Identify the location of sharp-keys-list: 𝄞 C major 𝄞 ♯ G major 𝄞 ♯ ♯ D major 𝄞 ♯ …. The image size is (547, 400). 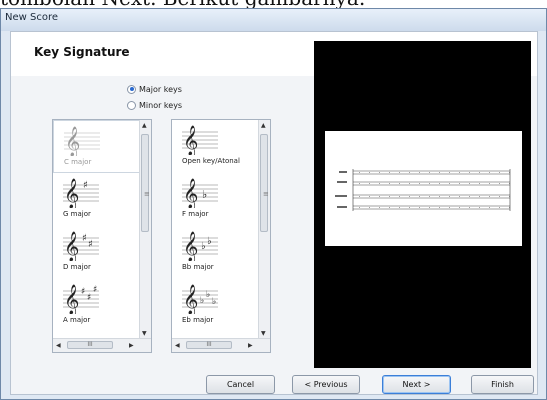
(102, 236).